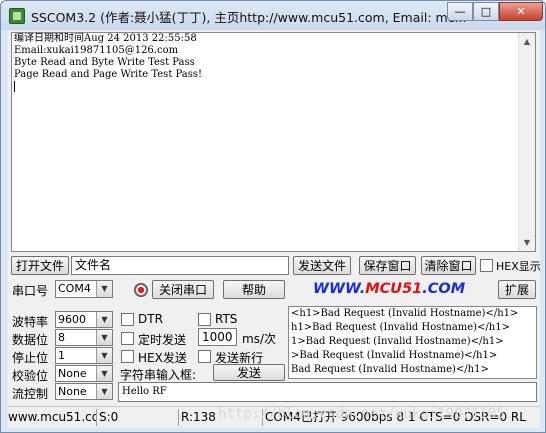 This screenshot has height=433, width=546. I want to click on clear-window-button: 清除窗口, so click(448, 265).